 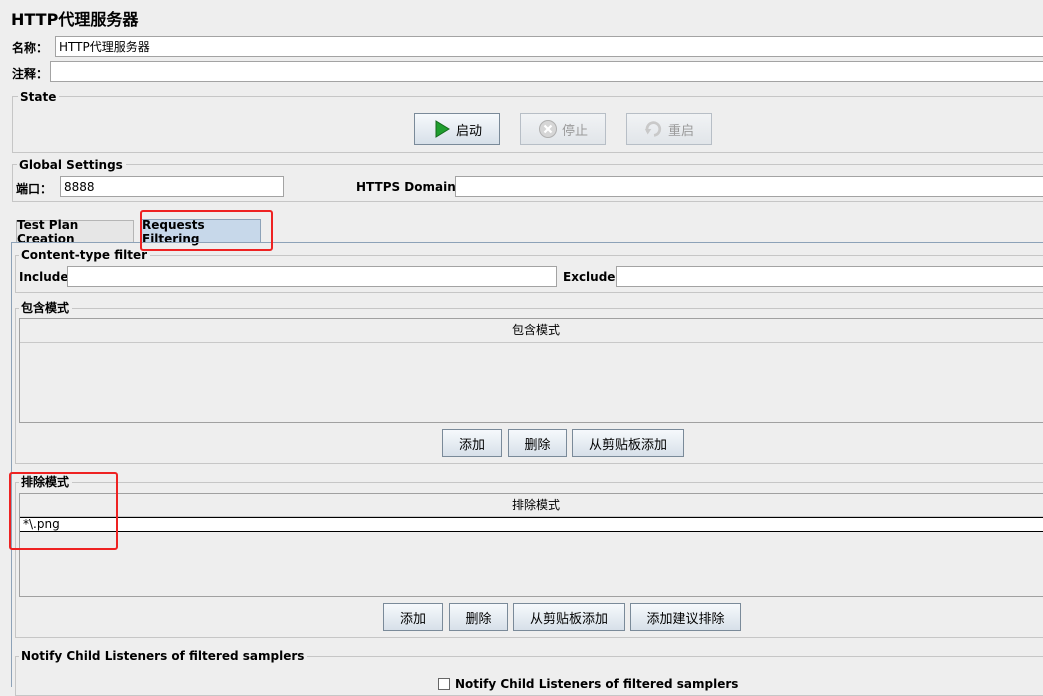 I want to click on include-label: Include:, so click(x=46, y=277).